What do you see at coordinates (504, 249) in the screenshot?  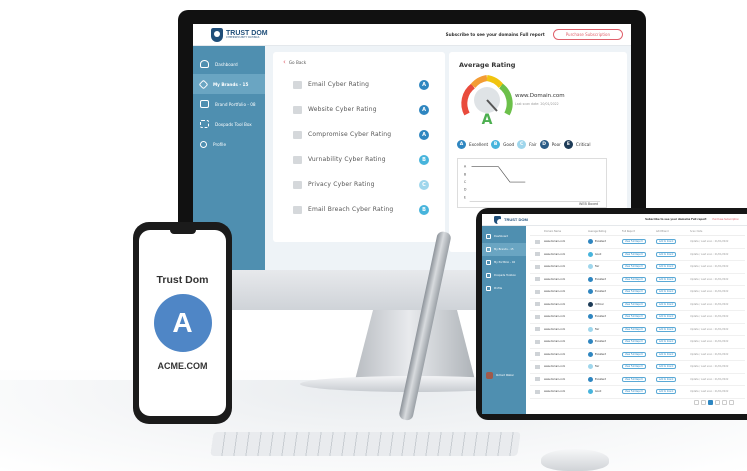 I see `tablet-nav-my-brands: My Brands - 15` at bounding box center [504, 249].